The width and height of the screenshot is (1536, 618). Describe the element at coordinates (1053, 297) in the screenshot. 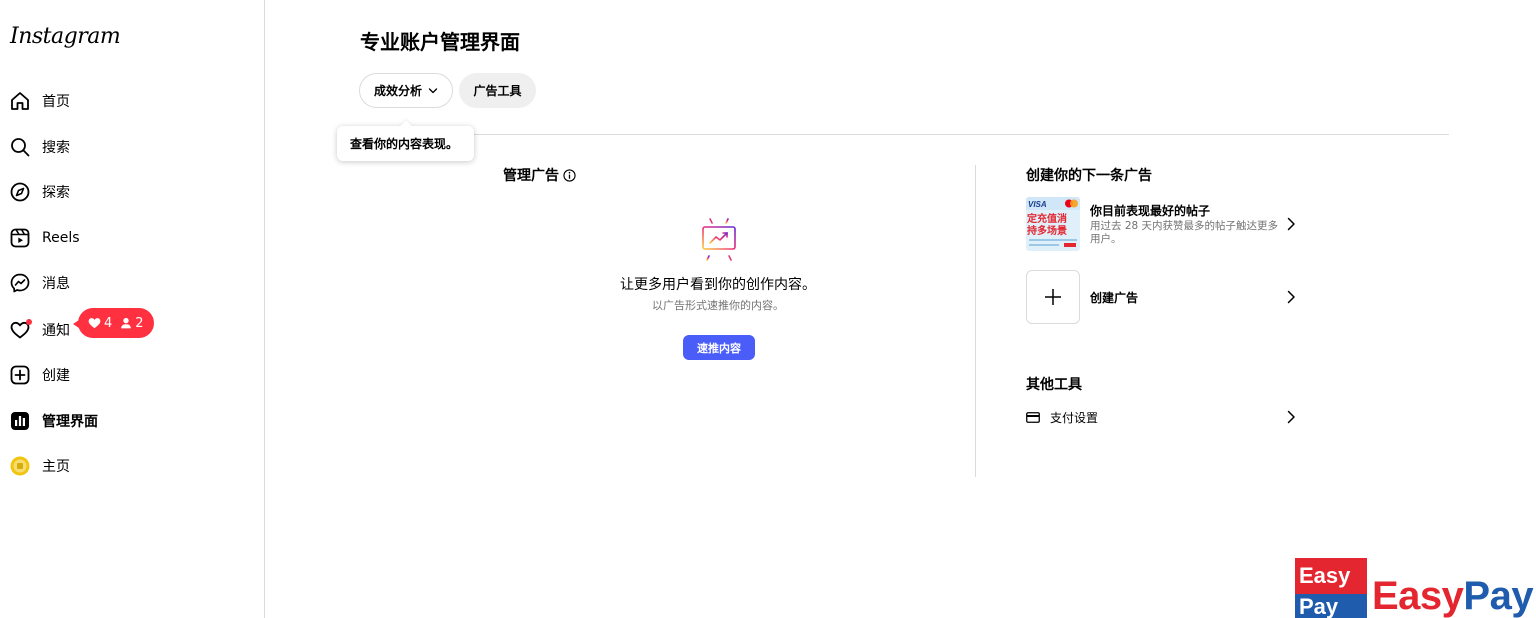

I see `plus-icon` at that location.